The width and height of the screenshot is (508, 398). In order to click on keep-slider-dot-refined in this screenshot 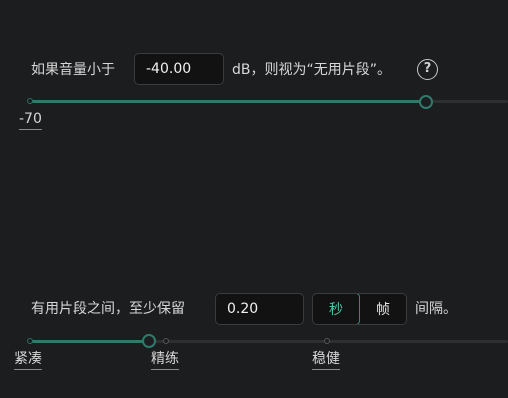, I will do `click(166, 341)`.